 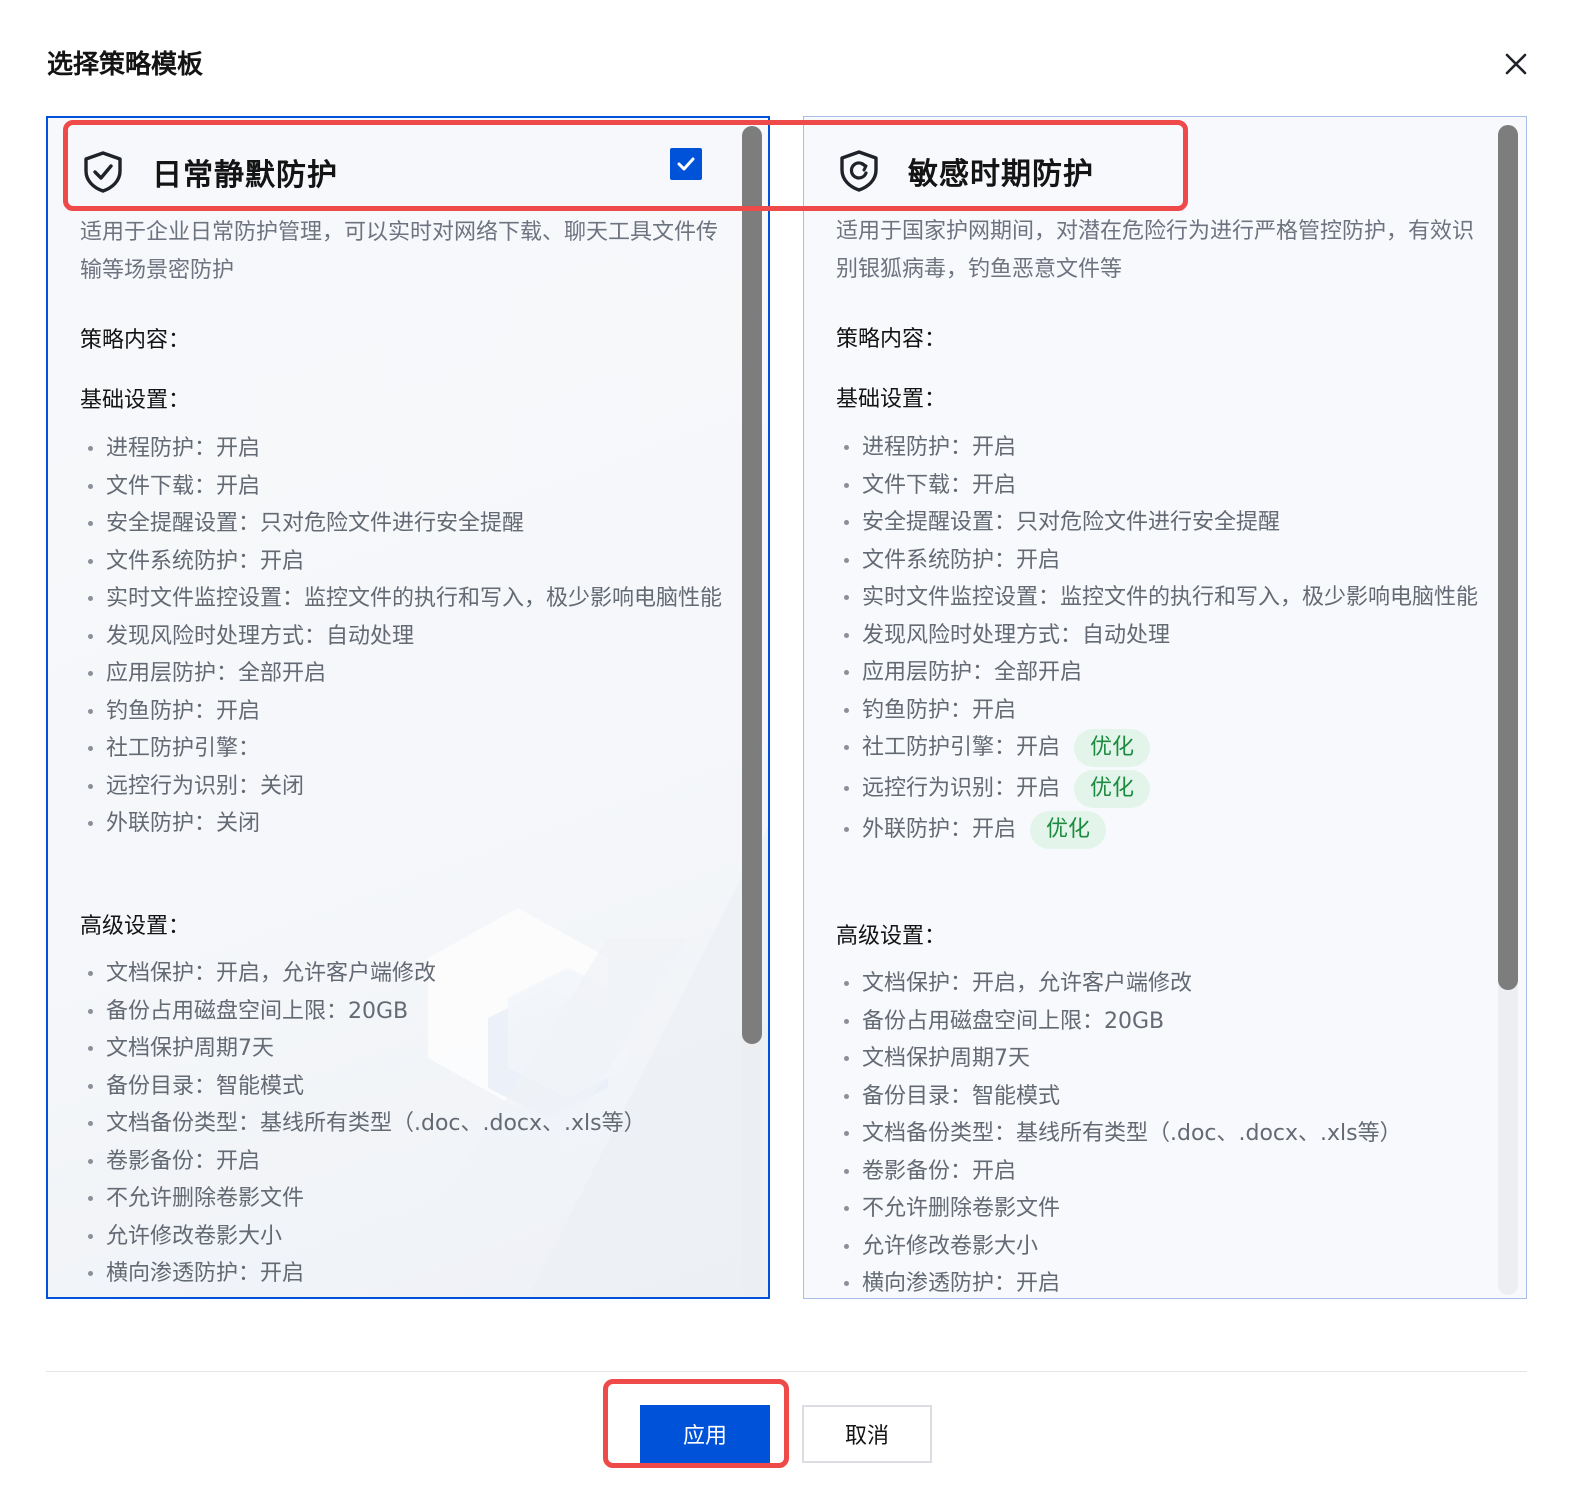 I want to click on list-item: 社工防护引擎：开启 优化, so click(x=1166, y=748).